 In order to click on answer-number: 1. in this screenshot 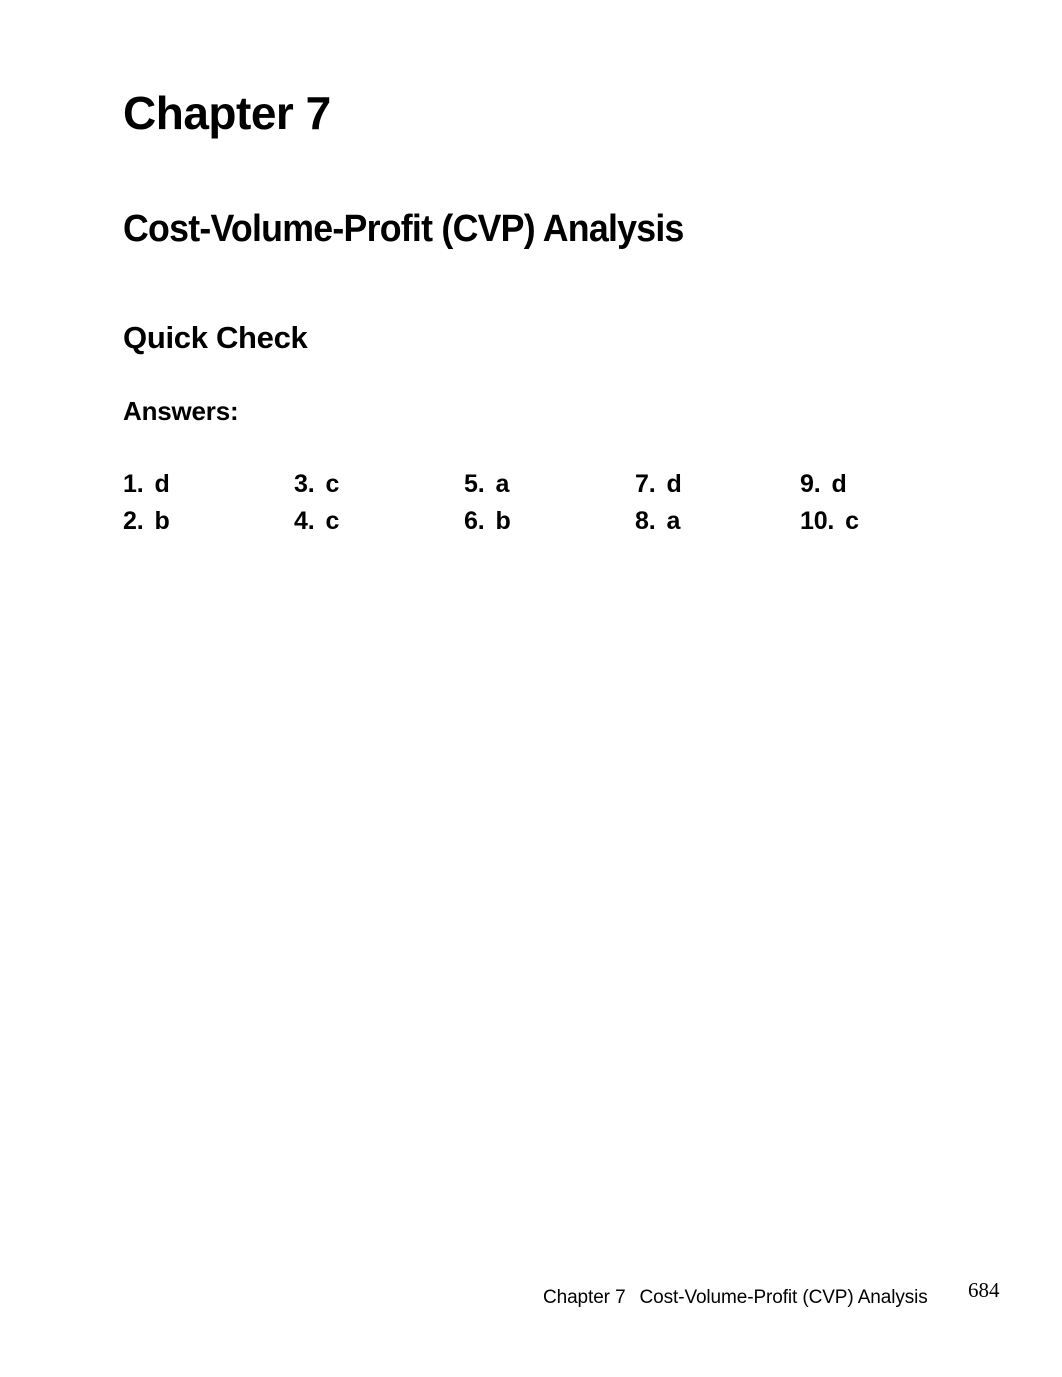, I will do `click(133, 484)`.